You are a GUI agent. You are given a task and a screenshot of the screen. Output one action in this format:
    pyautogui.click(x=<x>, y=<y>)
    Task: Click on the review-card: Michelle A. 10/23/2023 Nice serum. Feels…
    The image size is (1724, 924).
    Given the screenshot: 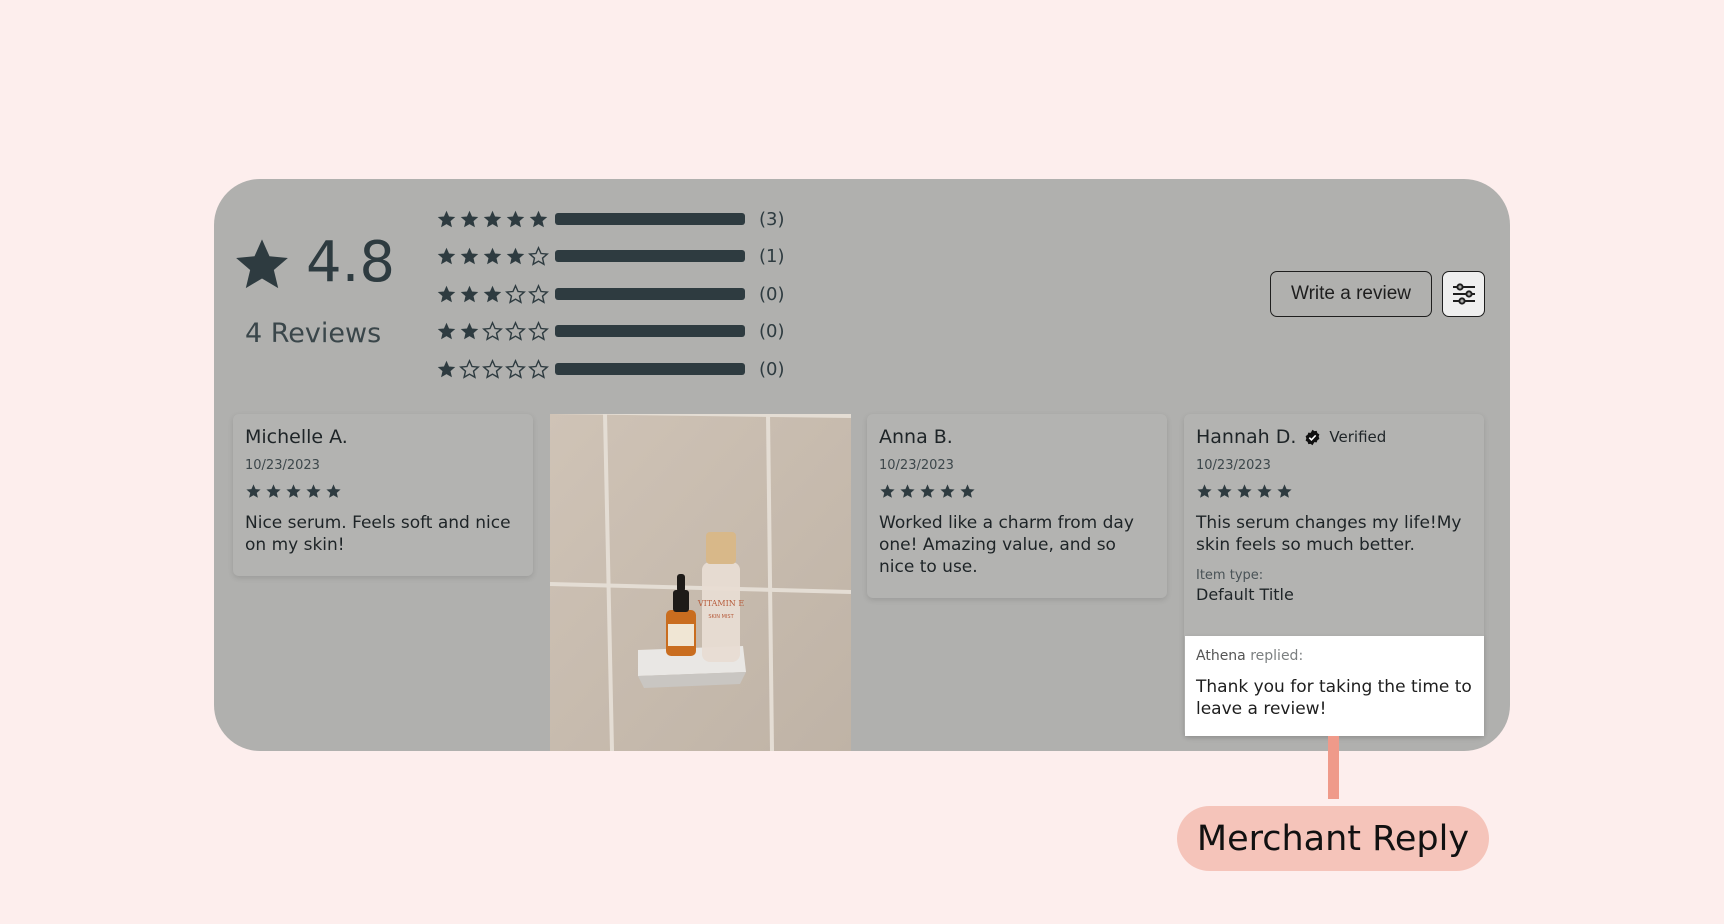 What is the action you would take?
    pyautogui.click(x=383, y=495)
    